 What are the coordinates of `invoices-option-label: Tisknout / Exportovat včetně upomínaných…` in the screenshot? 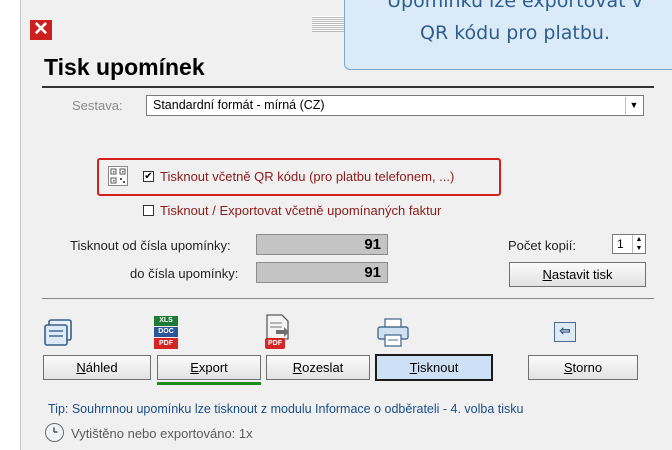 It's located at (301, 210).